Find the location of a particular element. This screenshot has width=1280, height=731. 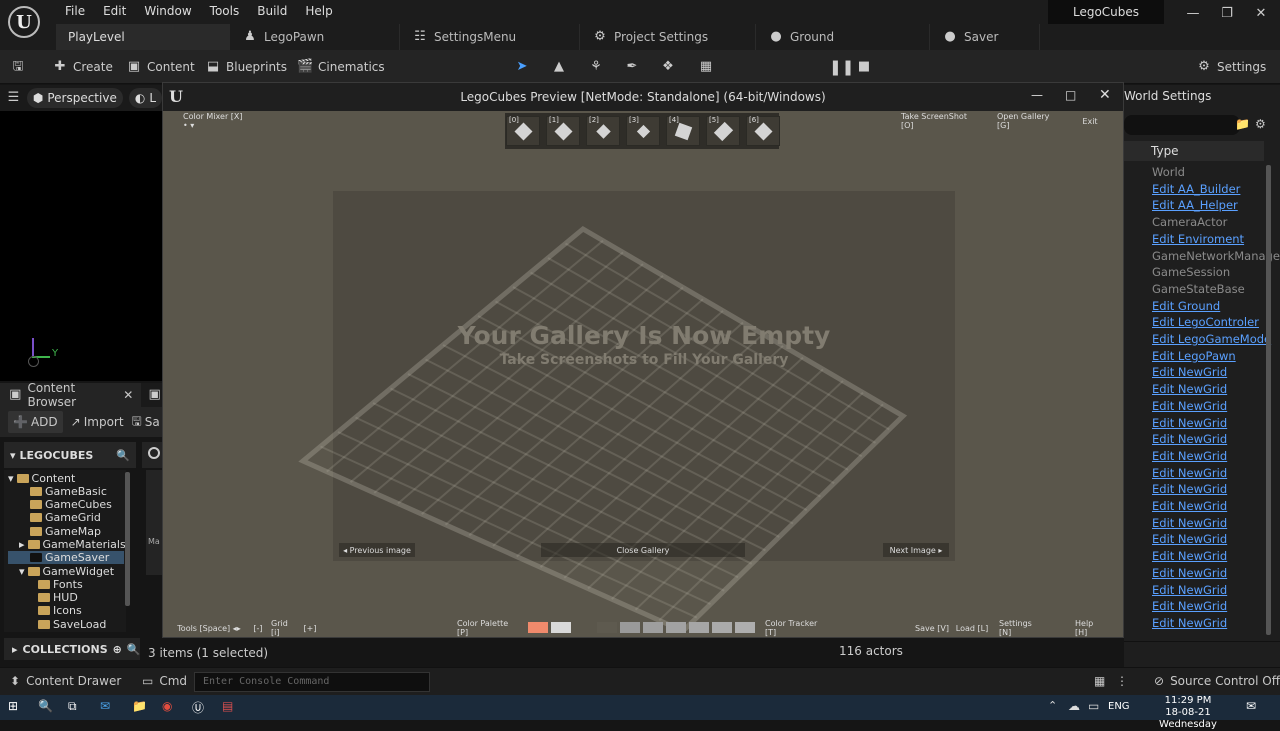

outliner-row: Edit Enviroment is located at coordinates (1198, 240).